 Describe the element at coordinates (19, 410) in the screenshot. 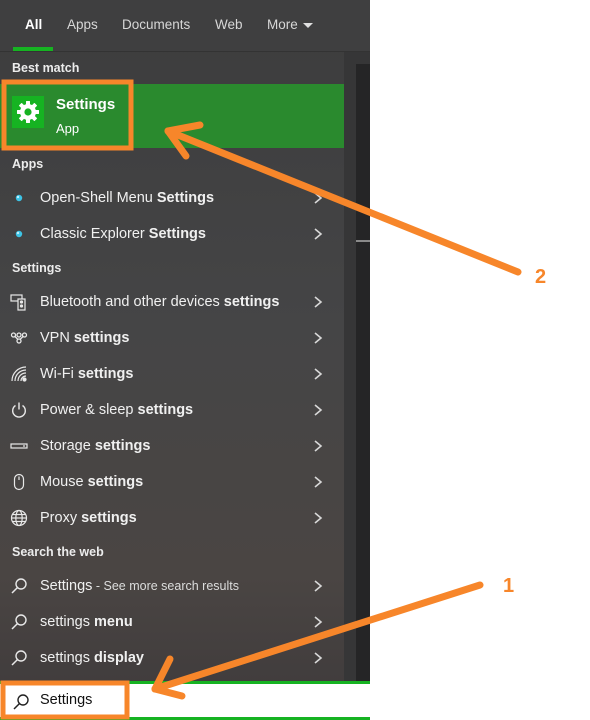

I see `power-icon` at that location.